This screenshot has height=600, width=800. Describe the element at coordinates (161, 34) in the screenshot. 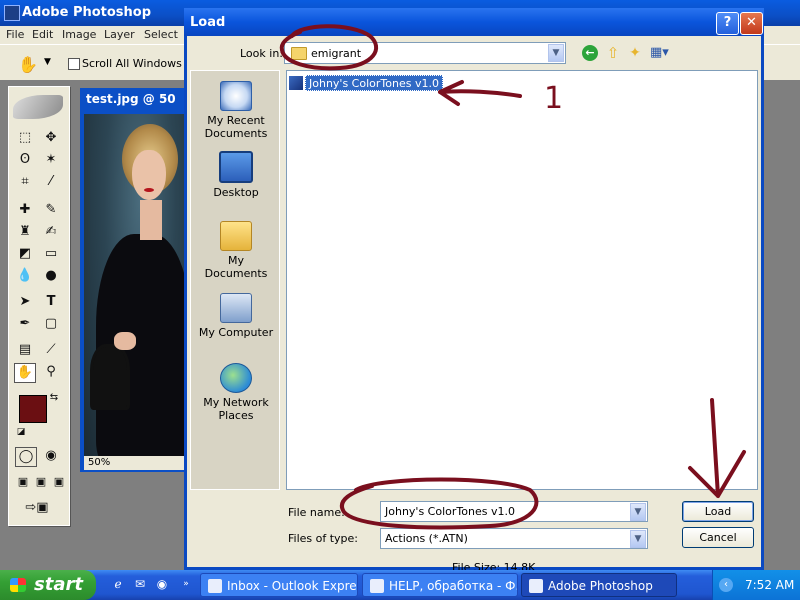

I see `menu-select: Select` at that location.